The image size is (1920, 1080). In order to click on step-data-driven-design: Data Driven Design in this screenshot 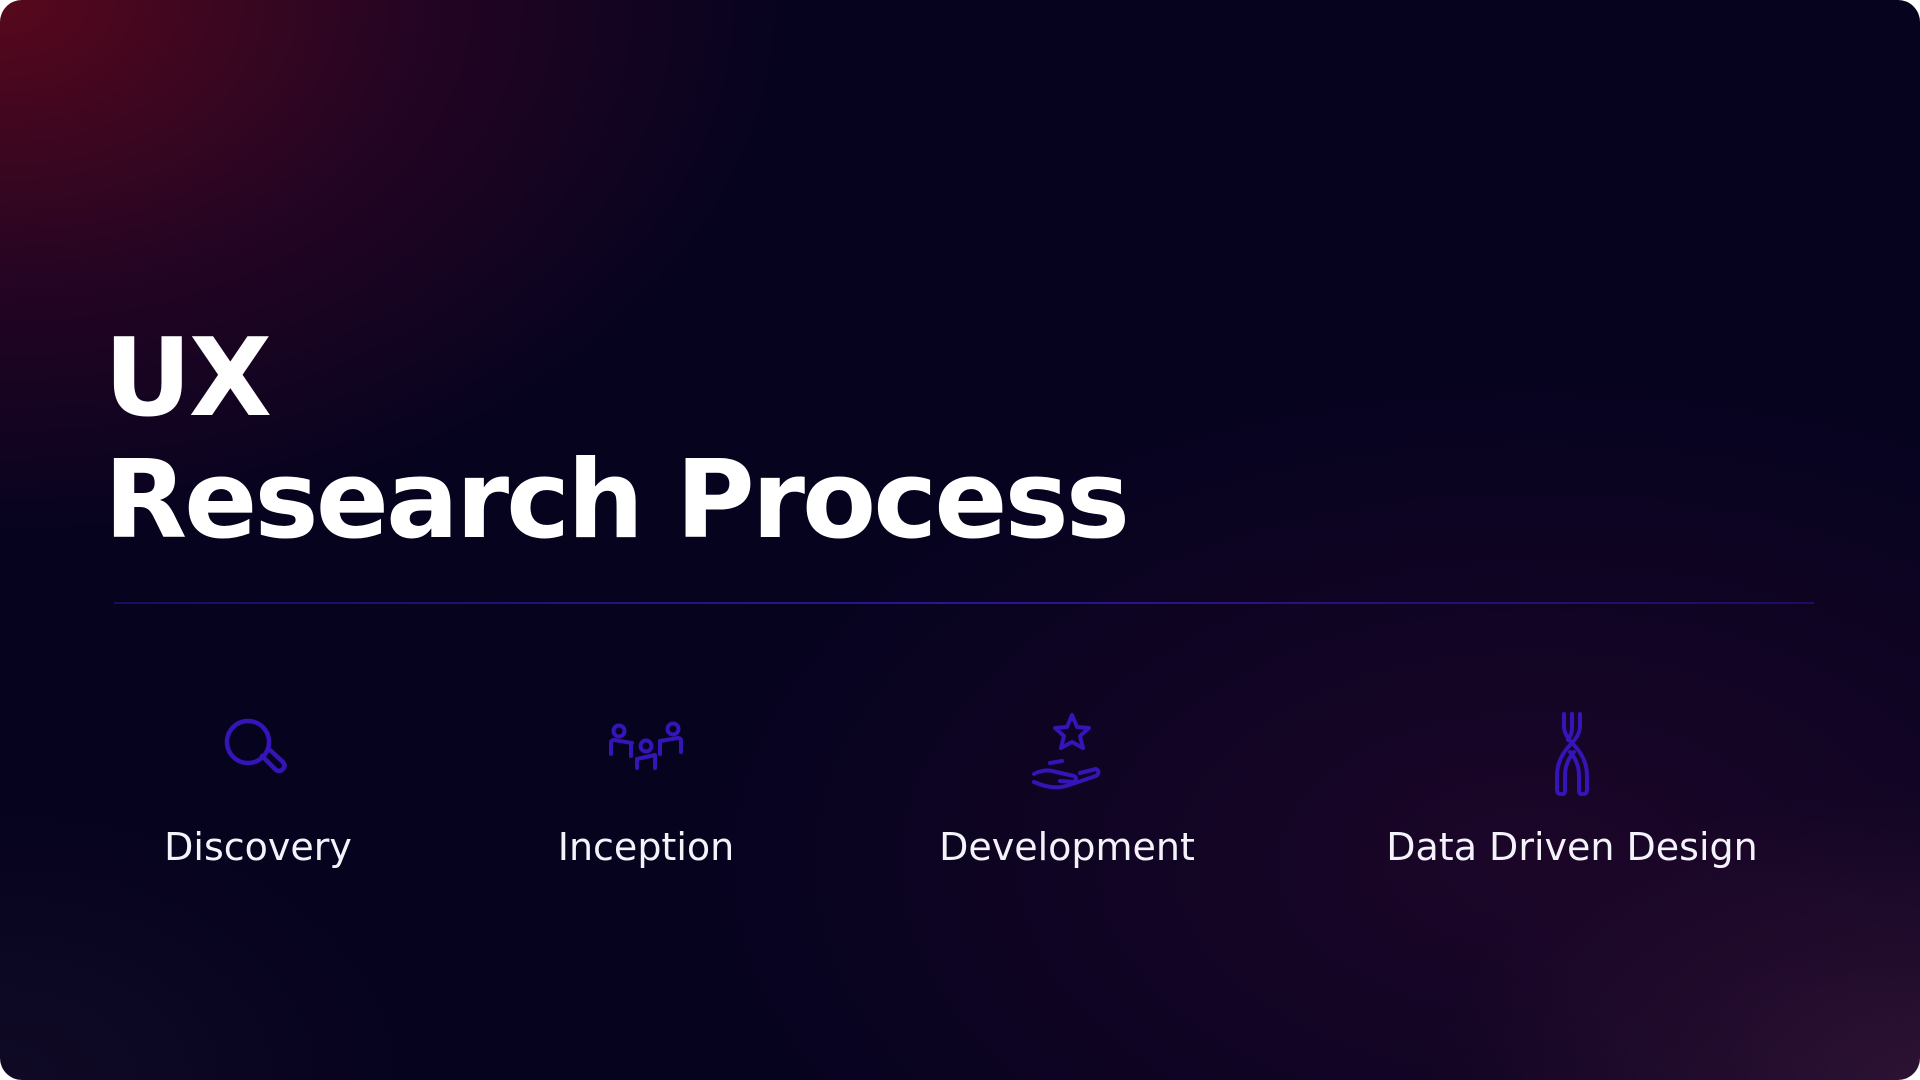, I will do `click(1572, 790)`.